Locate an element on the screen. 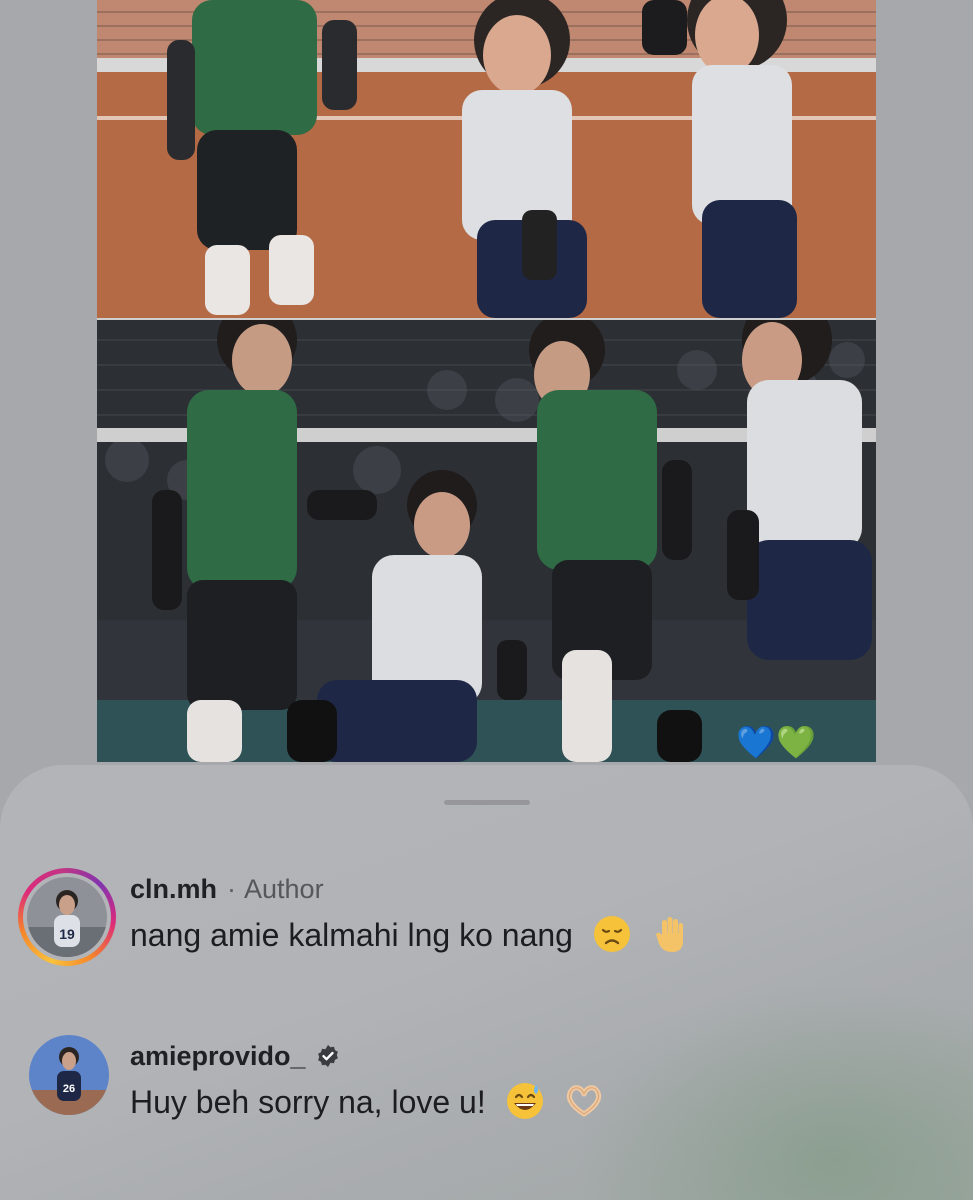 Image resolution: width=973 pixels, height=1200 pixels. avatar-image: 19 is located at coordinates (67, 917).